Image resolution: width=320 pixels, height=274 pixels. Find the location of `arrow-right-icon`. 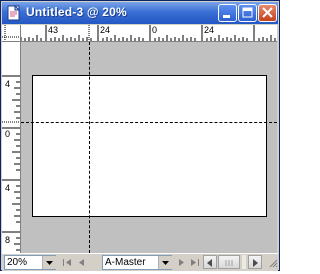

arrow-right-icon is located at coordinates (255, 263).